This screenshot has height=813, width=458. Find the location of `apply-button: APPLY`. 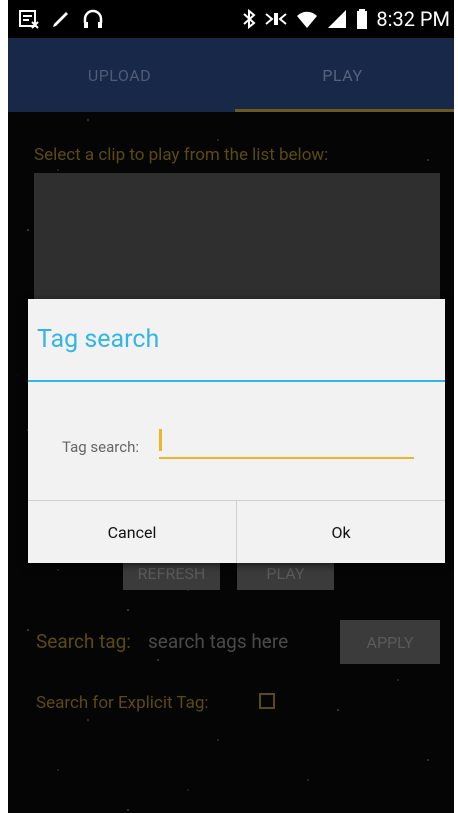

apply-button: APPLY is located at coordinates (390, 642).